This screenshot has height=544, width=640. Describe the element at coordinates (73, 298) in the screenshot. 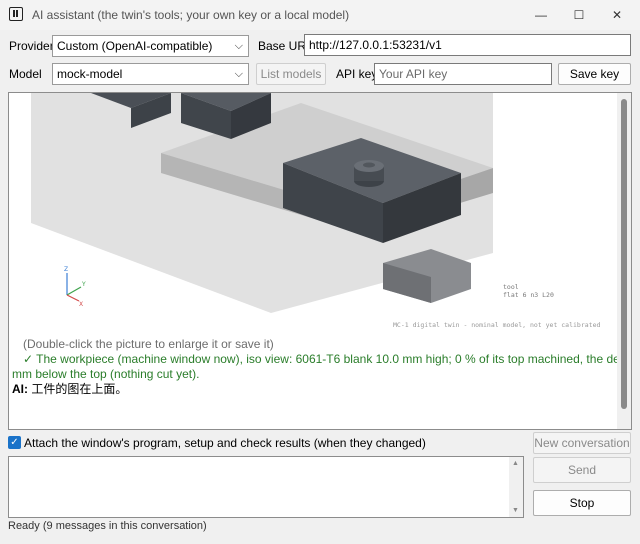

I see `axis-x-line` at that location.